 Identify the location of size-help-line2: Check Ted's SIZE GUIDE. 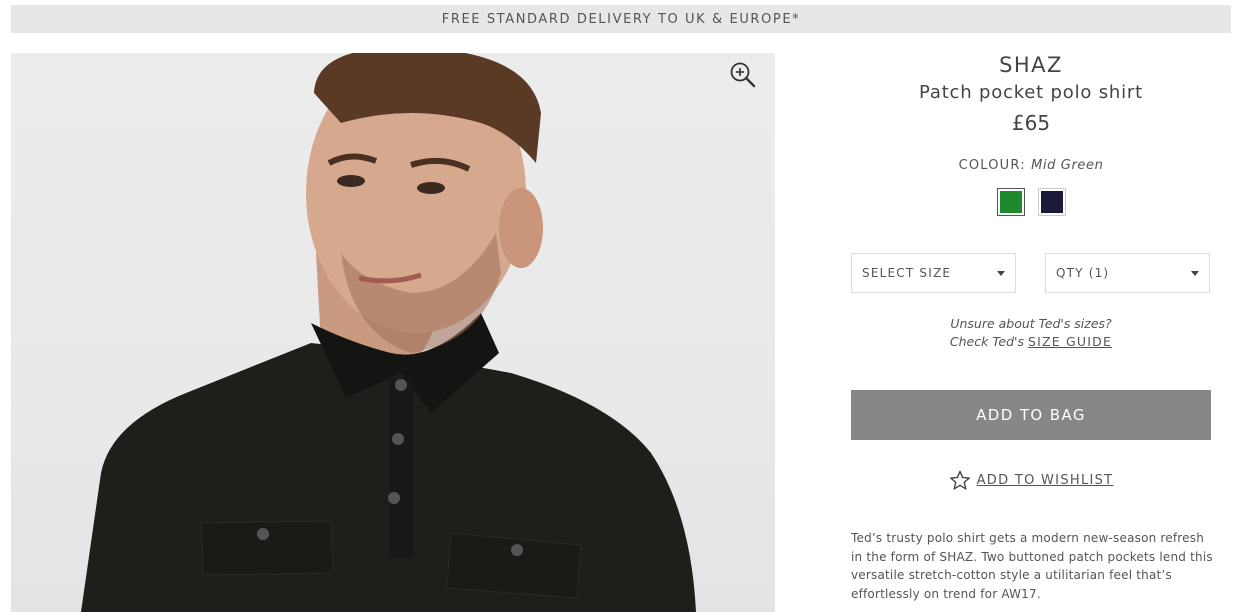
(1031, 342).